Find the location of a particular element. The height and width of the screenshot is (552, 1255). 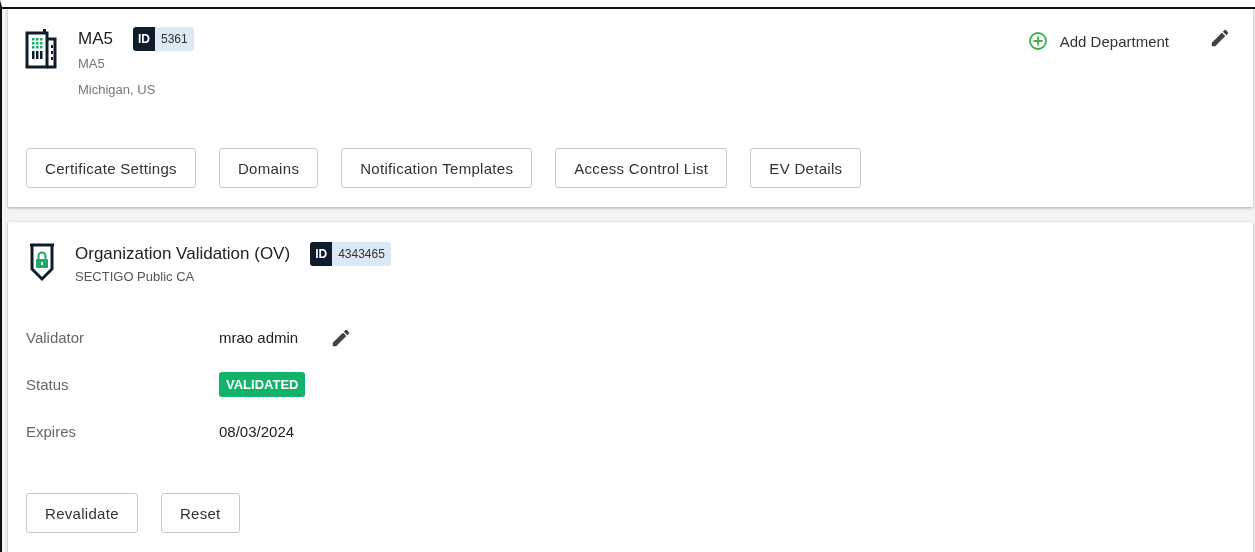

action-button: Reset is located at coordinates (200, 513).